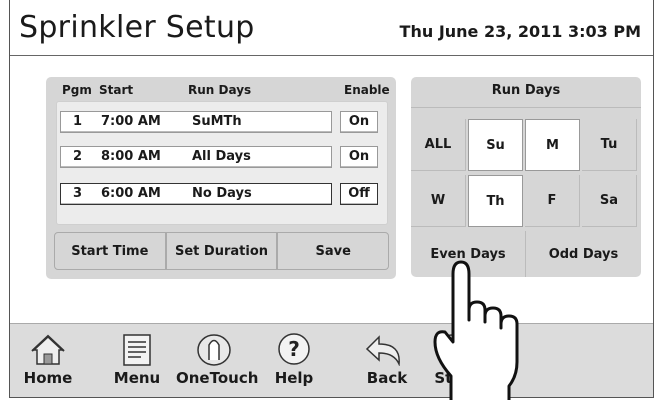  I want to click on nav-home: Home, so click(48, 360).